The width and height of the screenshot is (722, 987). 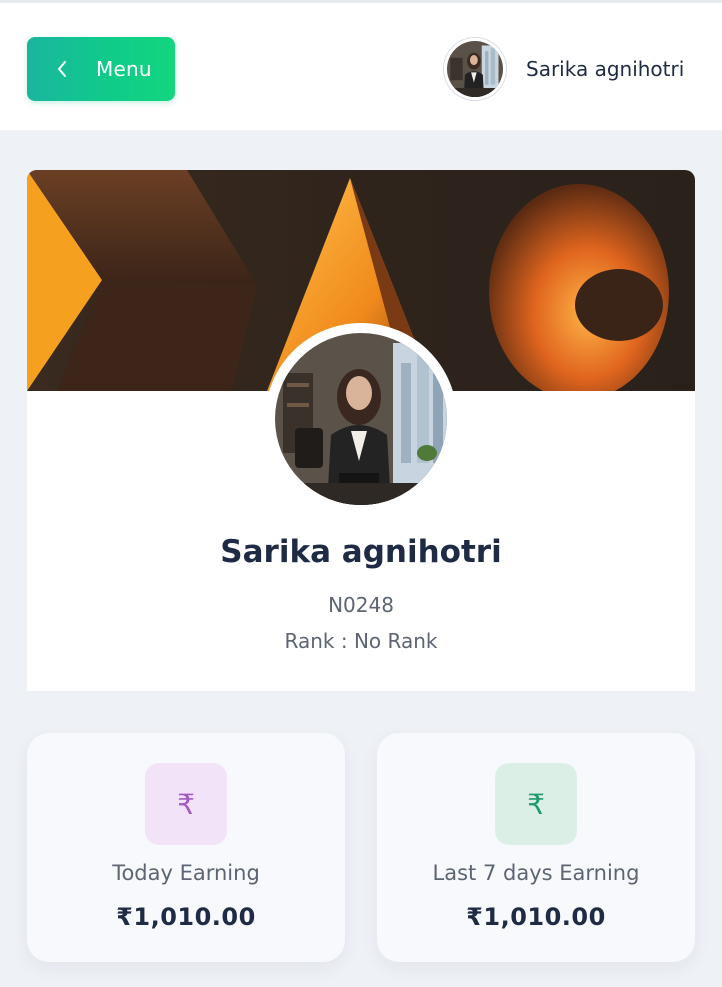 I want to click on profile-id: N0248, so click(x=361, y=605).